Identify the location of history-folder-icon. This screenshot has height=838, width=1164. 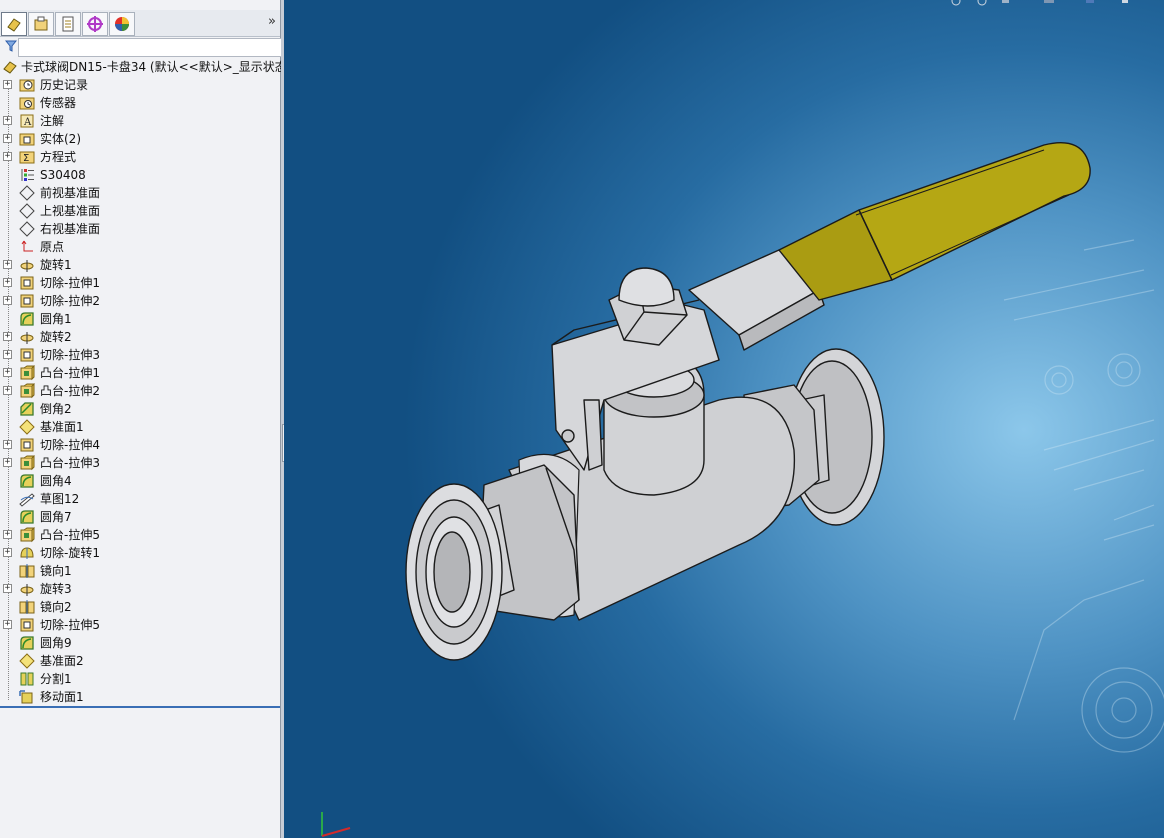
(27, 85).